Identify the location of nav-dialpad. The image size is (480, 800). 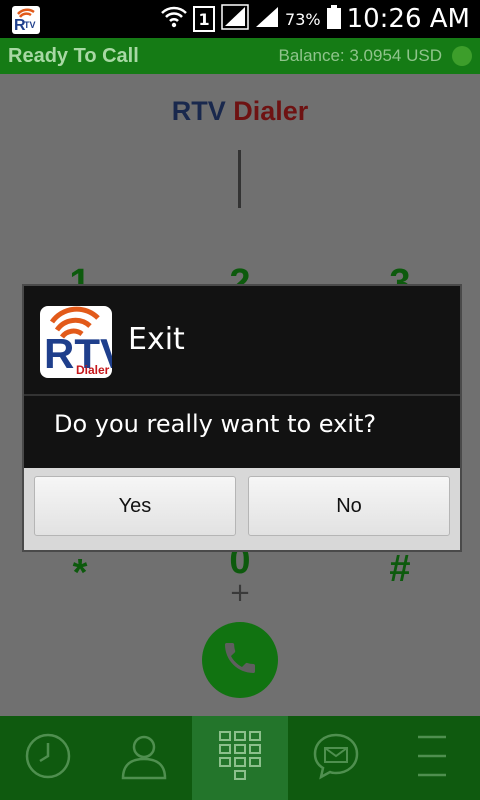
(240, 758).